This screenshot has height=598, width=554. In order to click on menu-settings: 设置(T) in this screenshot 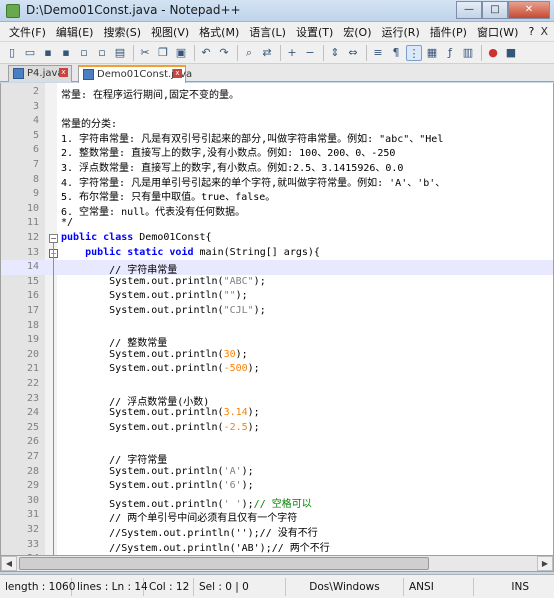, I will do `click(314, 32)`.